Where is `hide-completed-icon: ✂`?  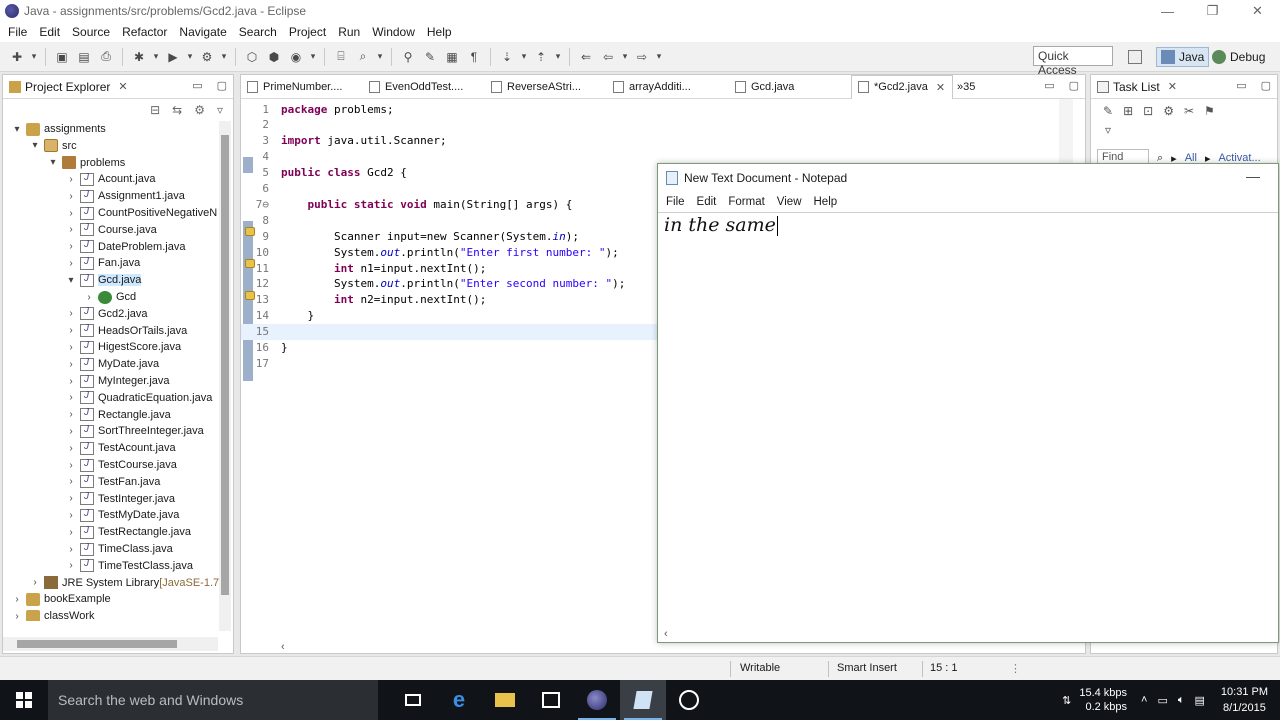 hide-completed-icon: ✂ is located at coordinates (1189, 111).